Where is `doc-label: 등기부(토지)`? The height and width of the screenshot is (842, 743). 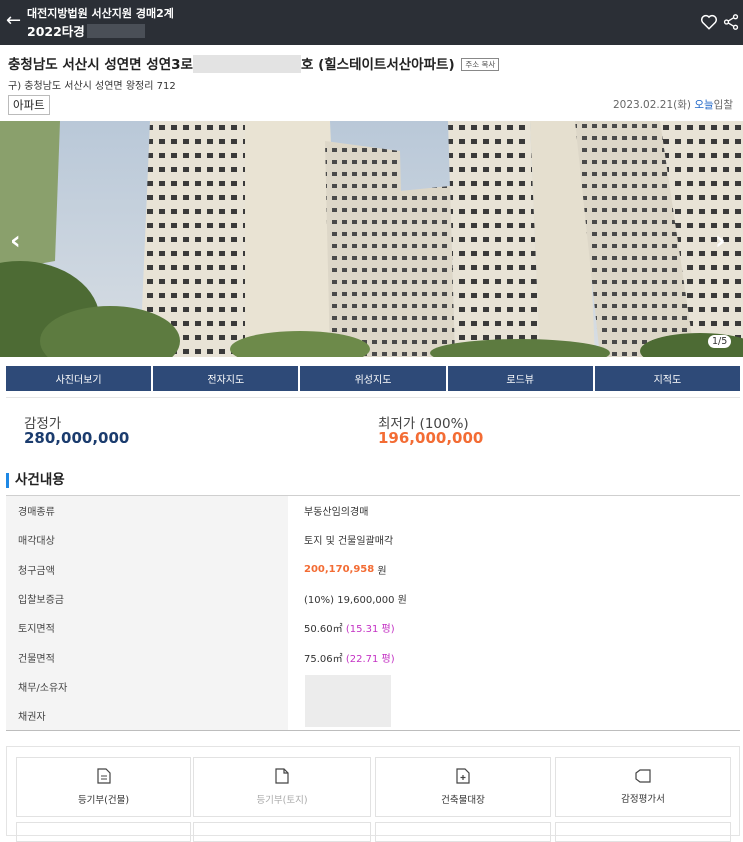
doc-label: 등기부(토지) is located at coordinates (282, 800).